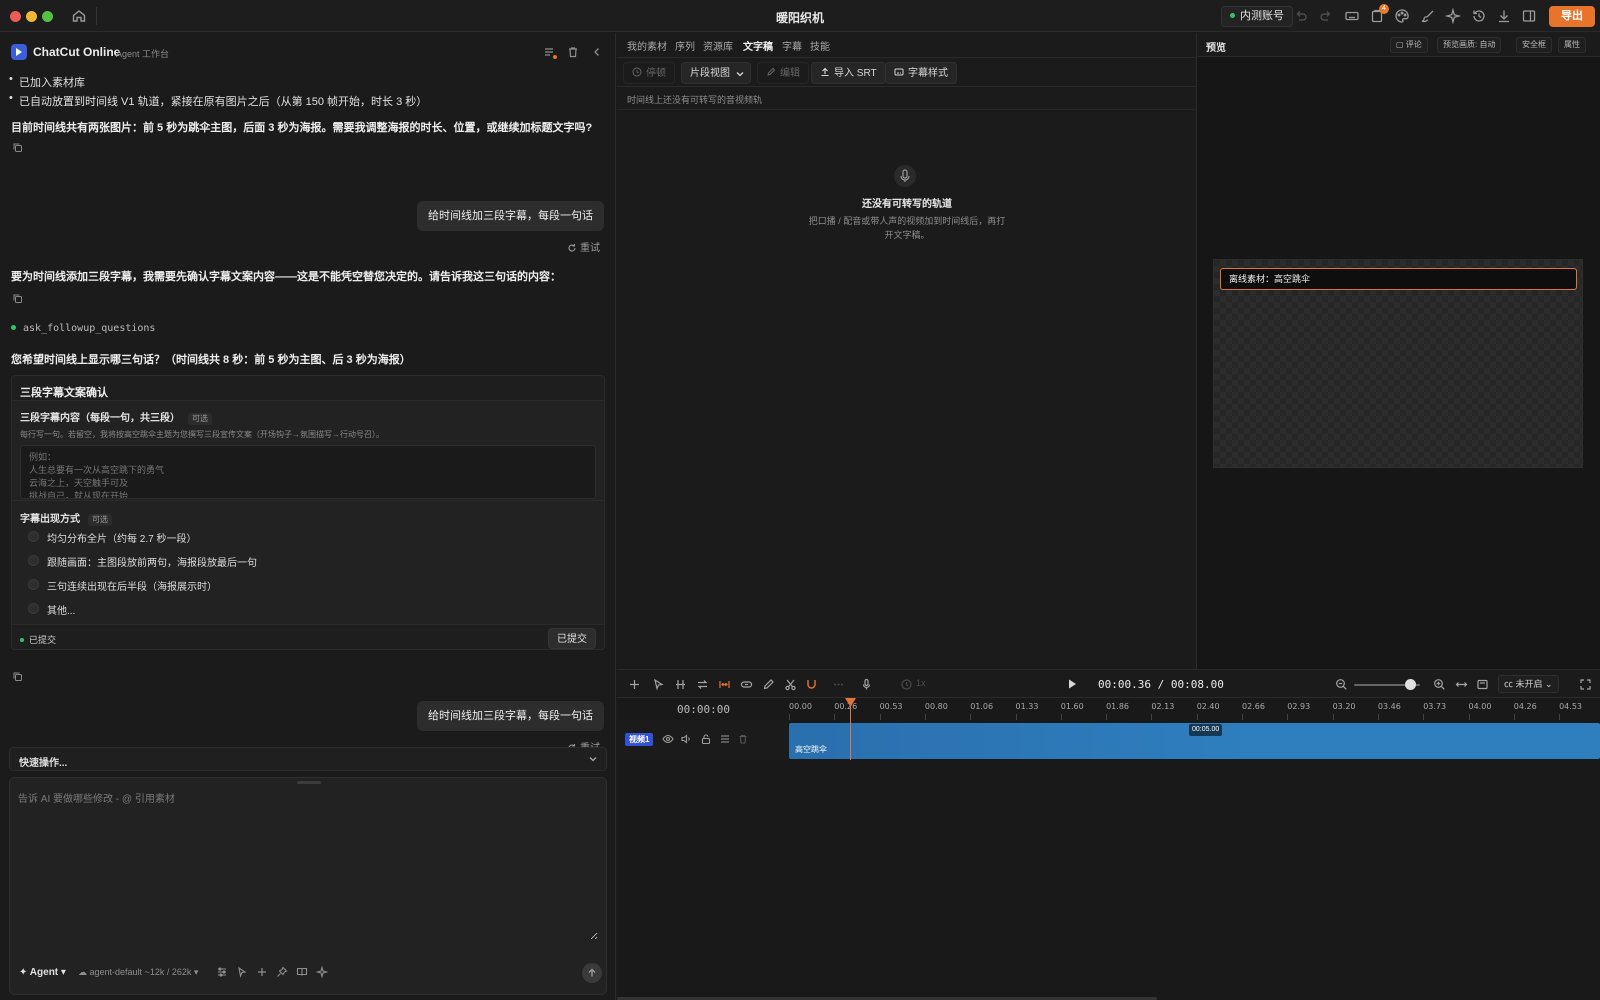 The width and height of the screenshot is (1600, 1000). What do you see at coordinates (1469, 45) in the screenshot?
I see `preview-quality-select: 预览画质: 自动` at bounding box center [1469, 45].